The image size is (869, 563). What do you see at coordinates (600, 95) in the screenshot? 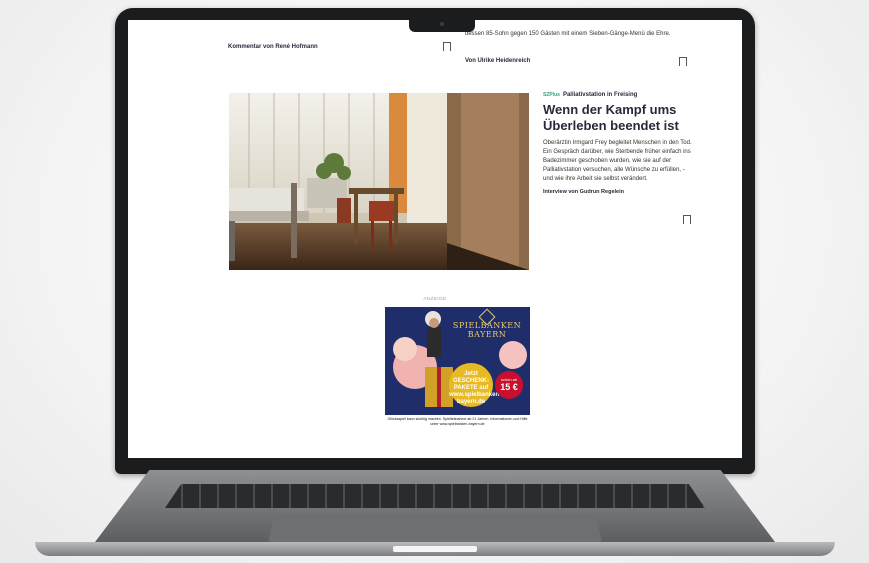
I see `kicker-text: Palliativstation in Freising` at bounding box center [600, 95].